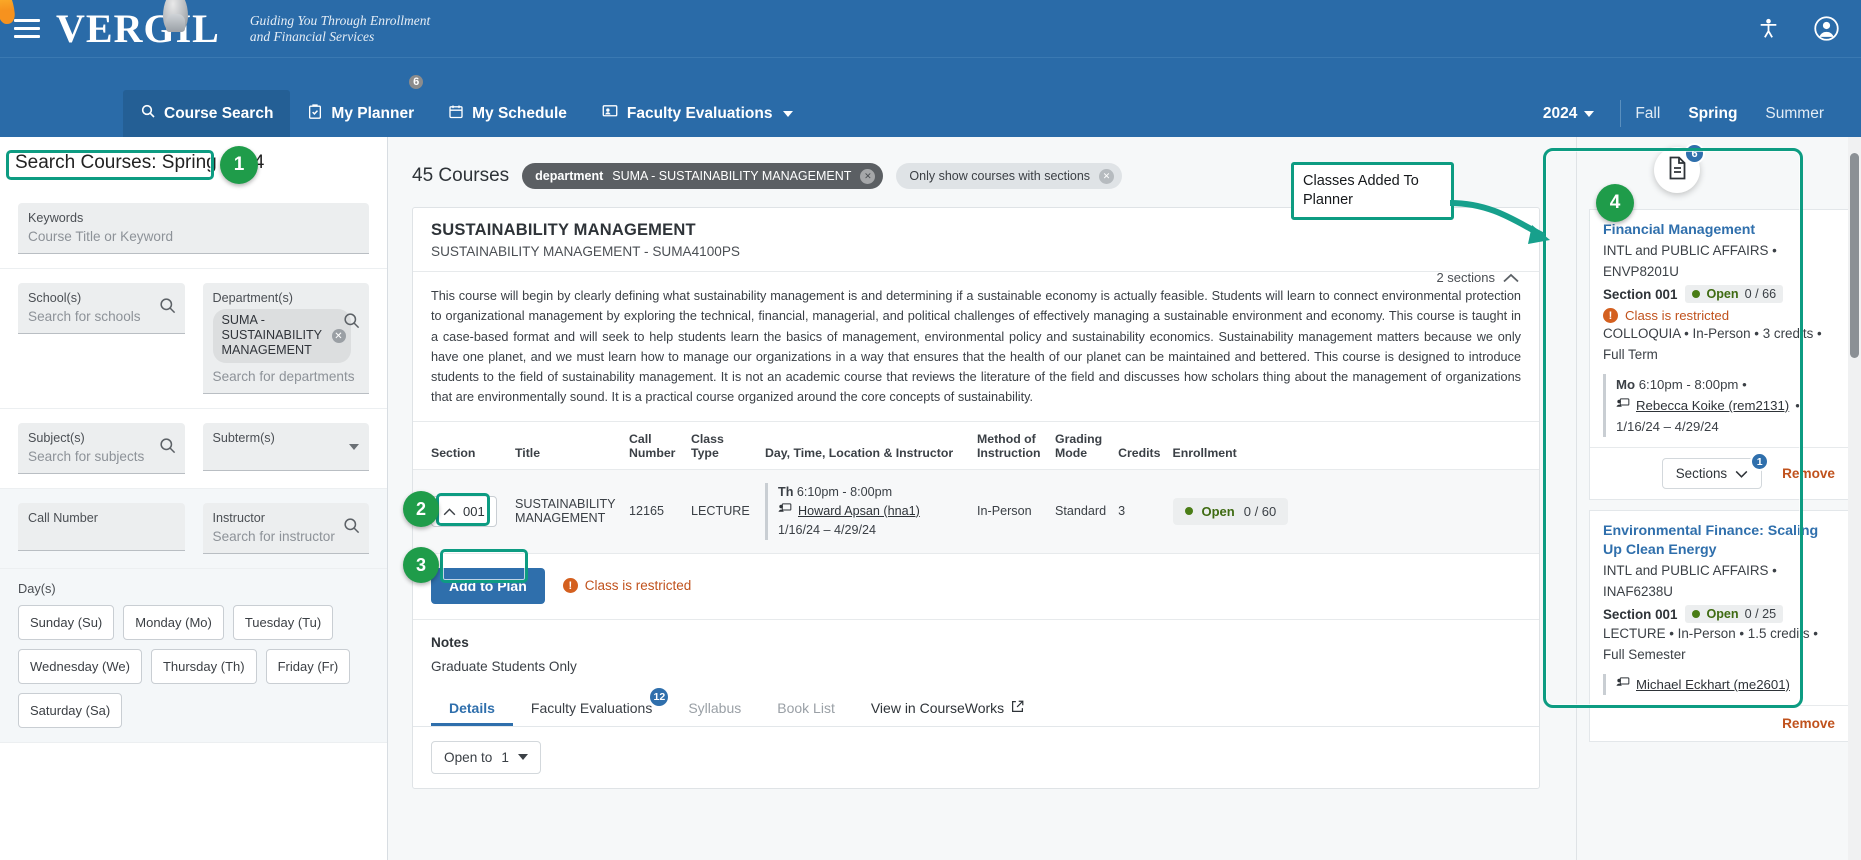  I want to click on day-option-thursday: Thursday (Th), so click(203, 666).